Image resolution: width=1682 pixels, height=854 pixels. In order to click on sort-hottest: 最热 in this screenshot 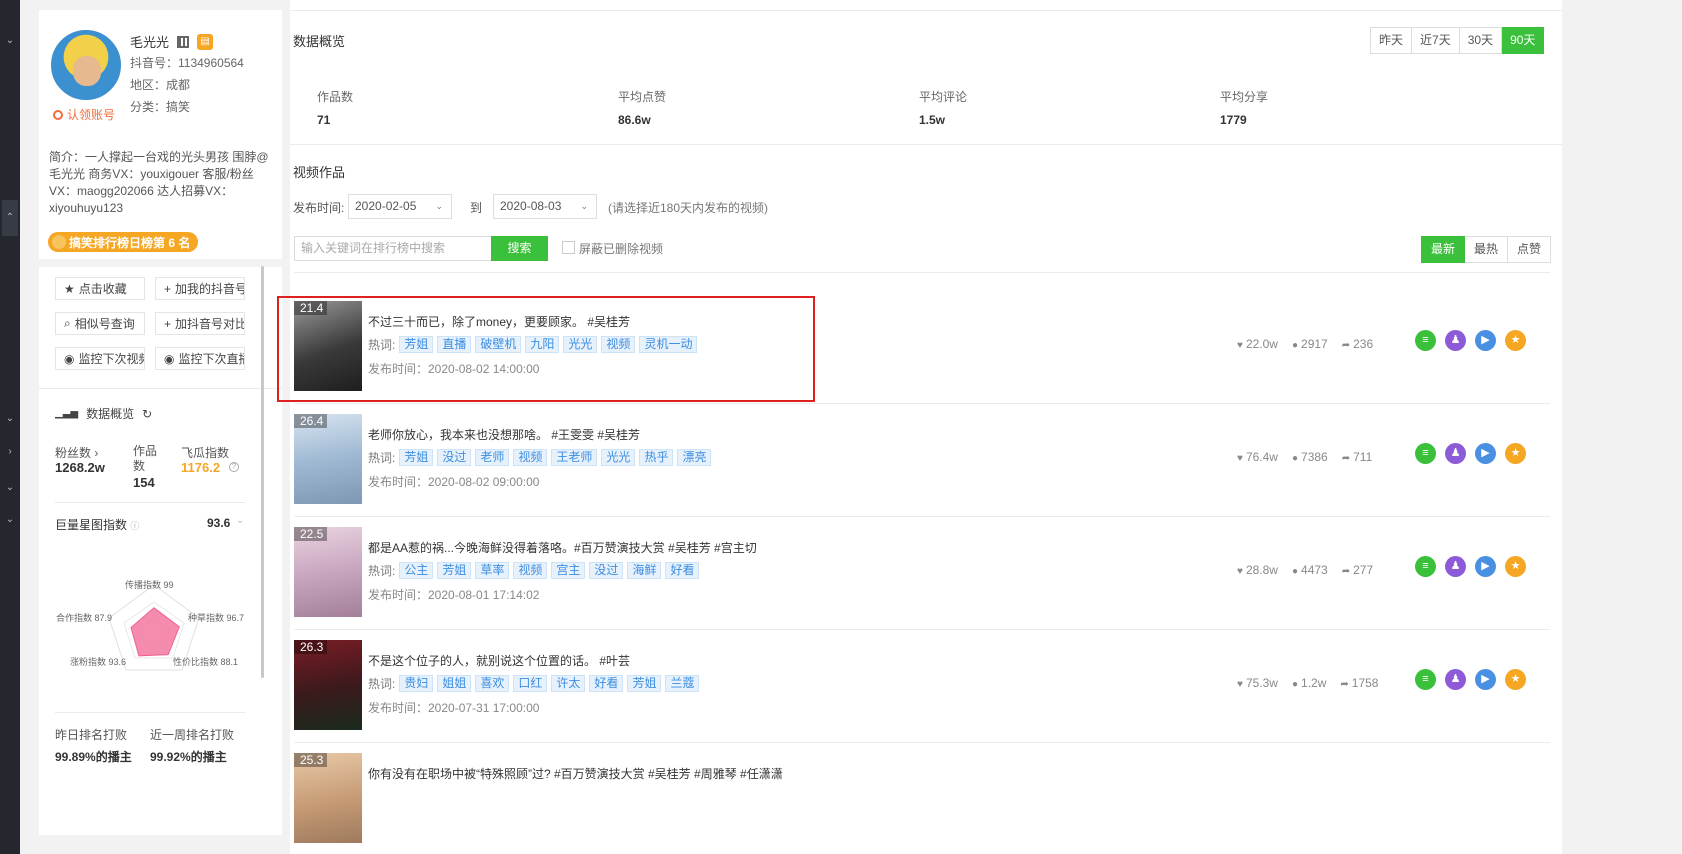, I will do `click(1487, 249)`.